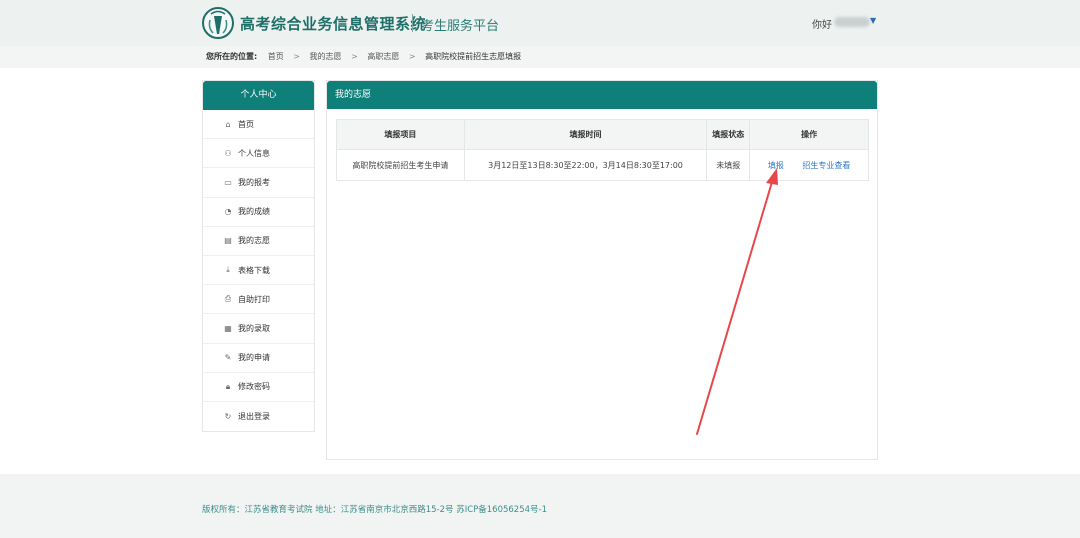  What do you see at coordinates (412, 23) in the screenshot?
I see `title-divider` at bounding box center [412, 23].